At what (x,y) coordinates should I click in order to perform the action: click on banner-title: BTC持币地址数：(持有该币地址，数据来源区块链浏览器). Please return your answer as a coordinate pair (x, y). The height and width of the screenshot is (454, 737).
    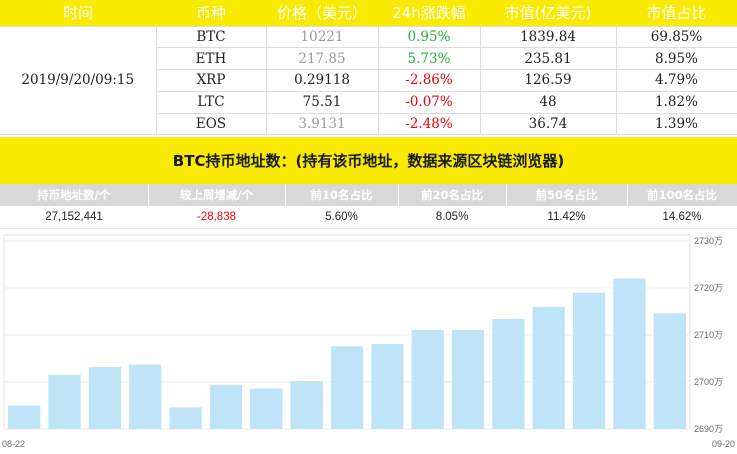
    Looking at the image, I should click on (368, 161).